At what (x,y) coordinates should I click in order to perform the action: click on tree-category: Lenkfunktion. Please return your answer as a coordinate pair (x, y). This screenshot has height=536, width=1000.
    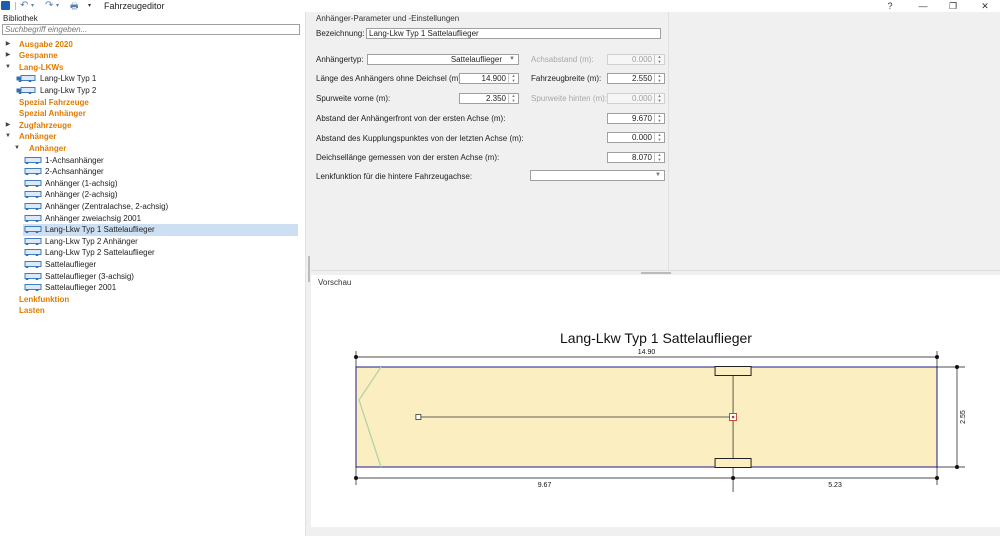
    Looking at the image, I should click on (150, 300).